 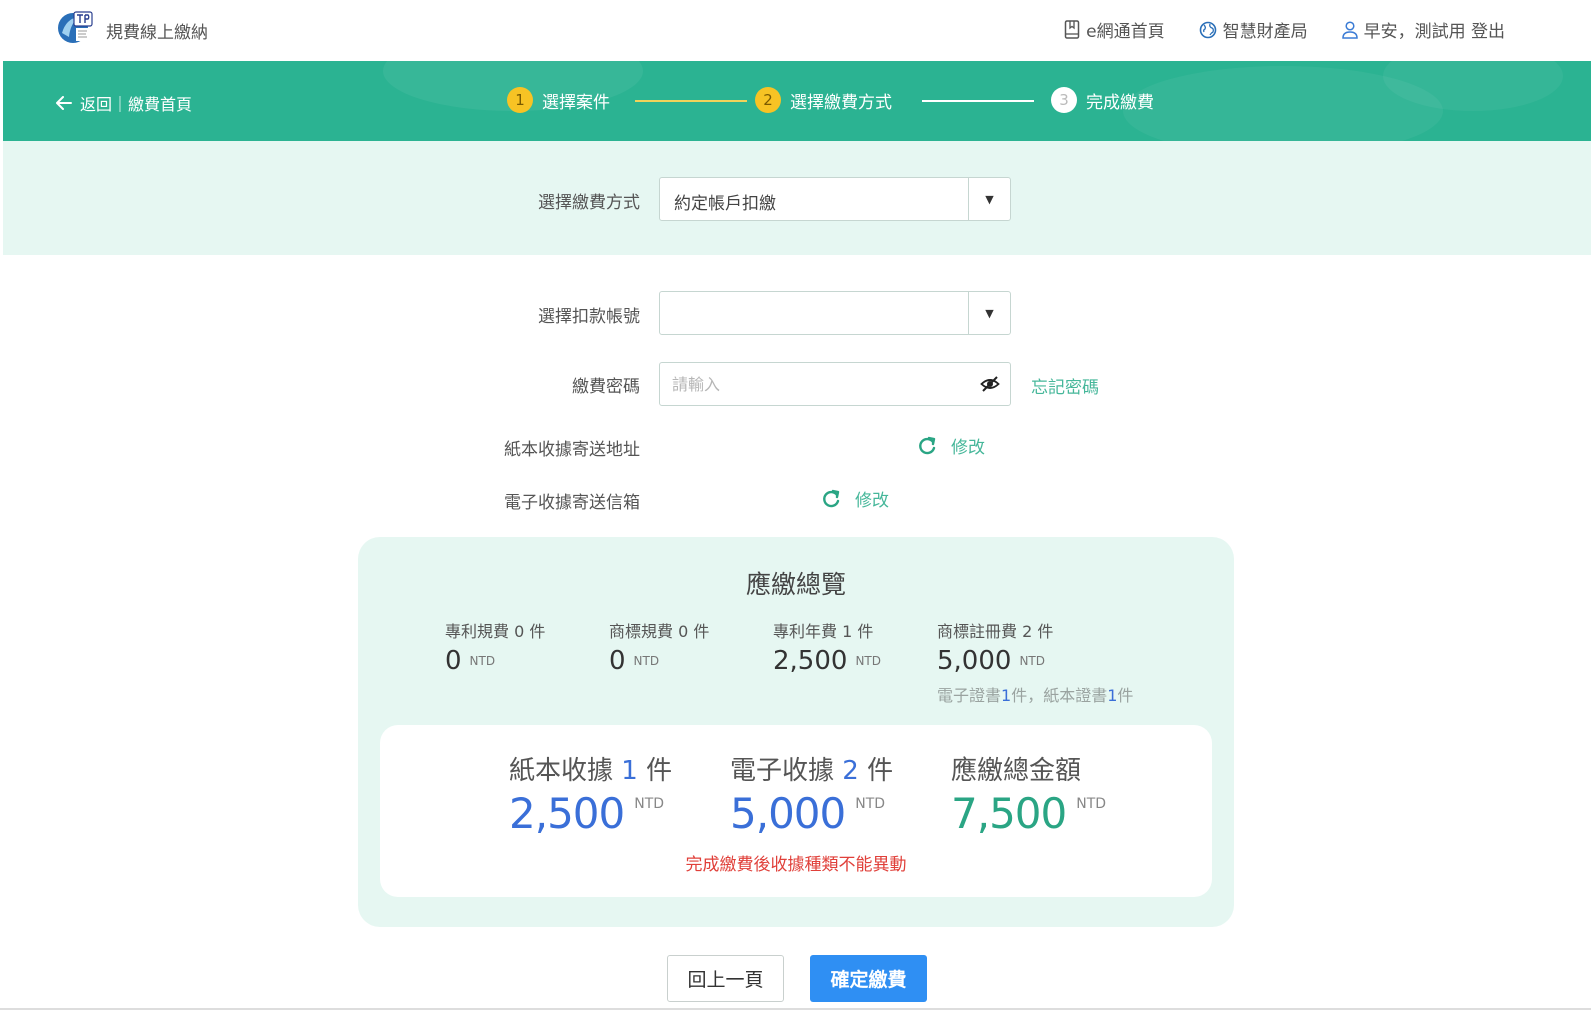 What do you see at coordinates (520, 100) in the screenshot?
I see `step-1-number: 1` at bounding box center [520, 100].